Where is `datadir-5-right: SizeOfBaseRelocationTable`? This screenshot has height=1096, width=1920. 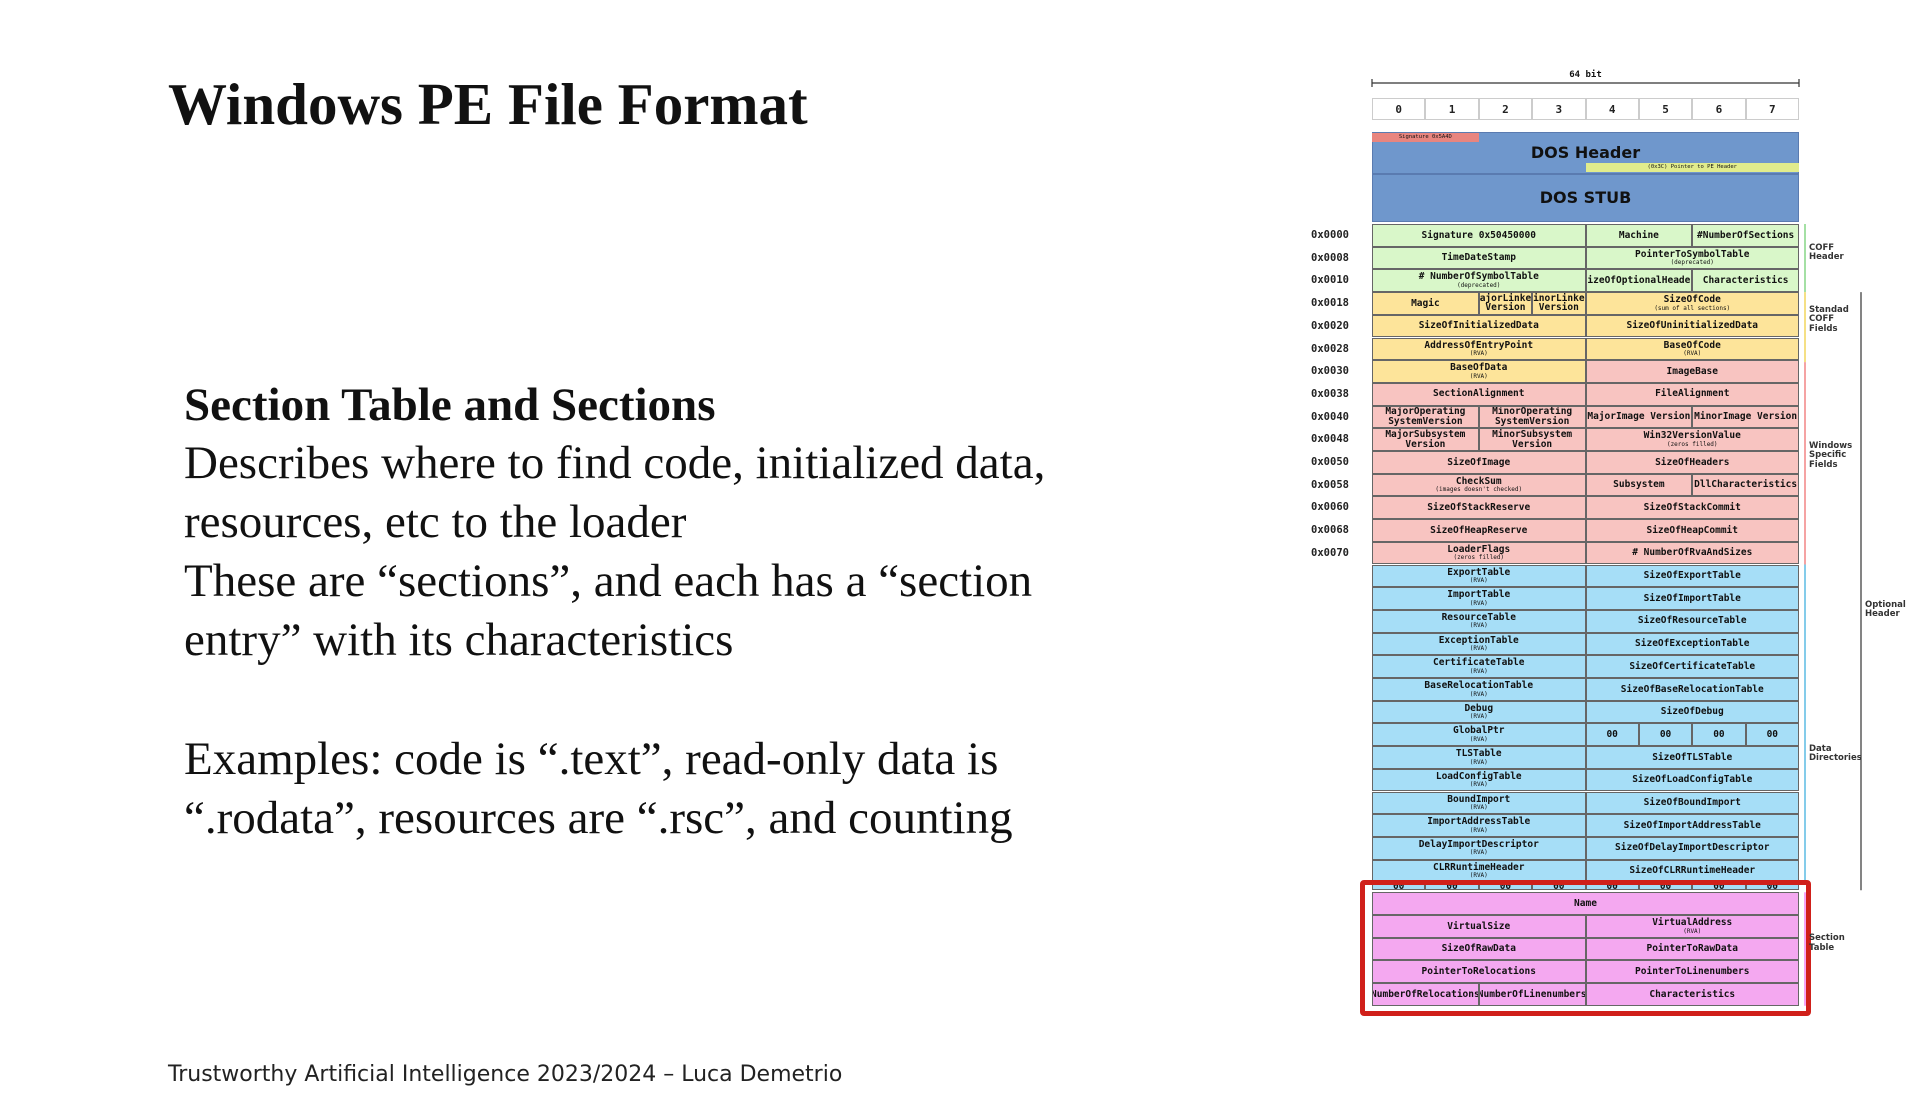 datadir-5-right: SizeOfBaseRelocationTable is located at coordinates (1692, 689).